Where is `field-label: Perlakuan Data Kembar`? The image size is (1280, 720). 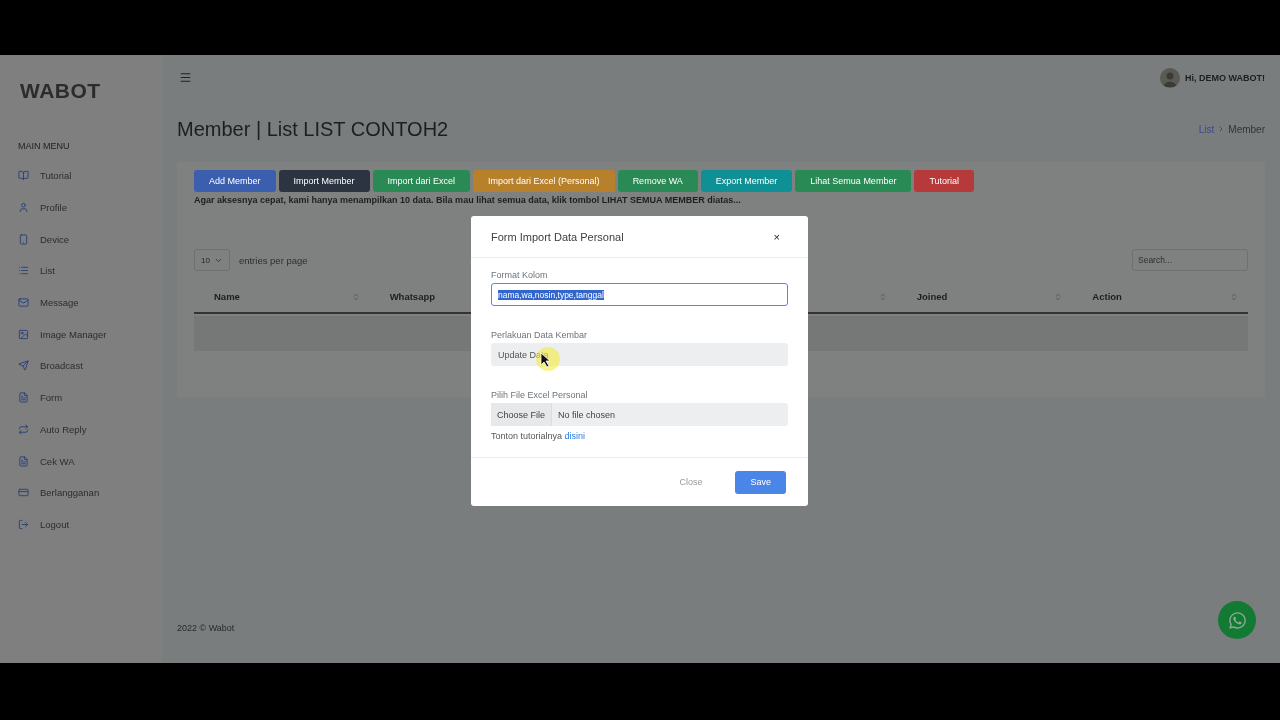
field-label: Perlakuan Data Kembar is located at coordinates (540, 335).